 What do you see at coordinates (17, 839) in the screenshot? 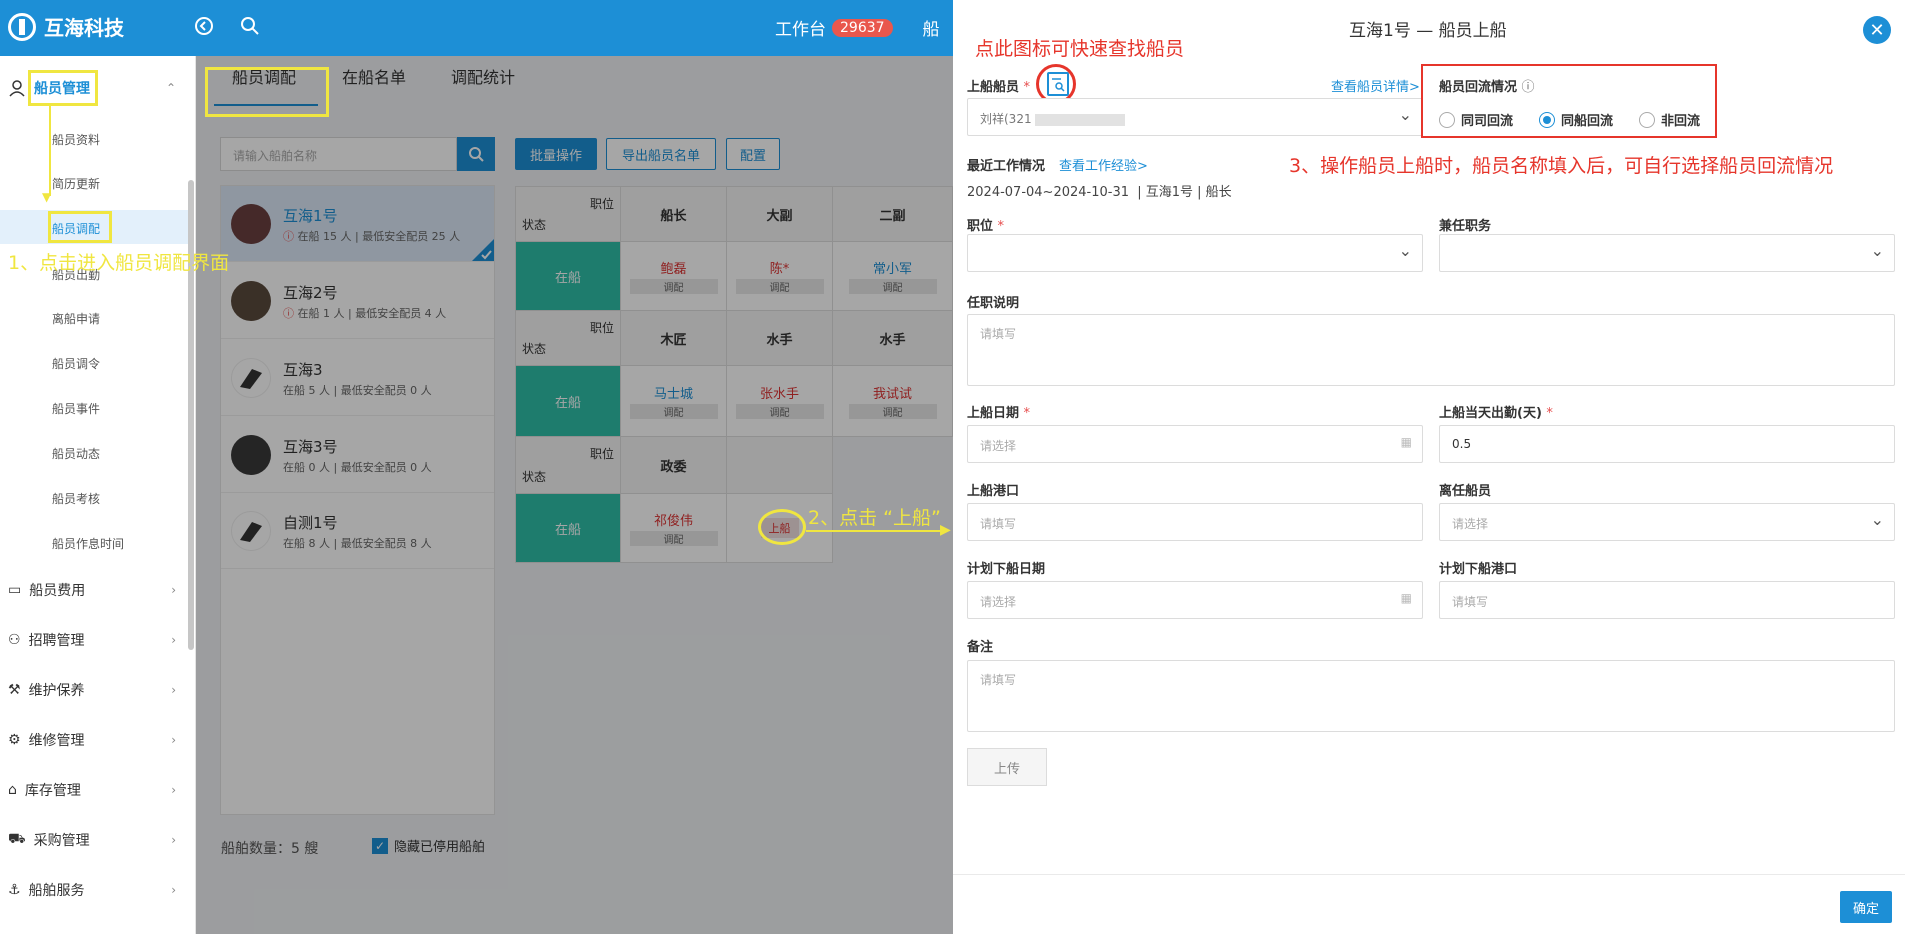
I see `cart-icon: ⛟` at bounding box center [17, 839].